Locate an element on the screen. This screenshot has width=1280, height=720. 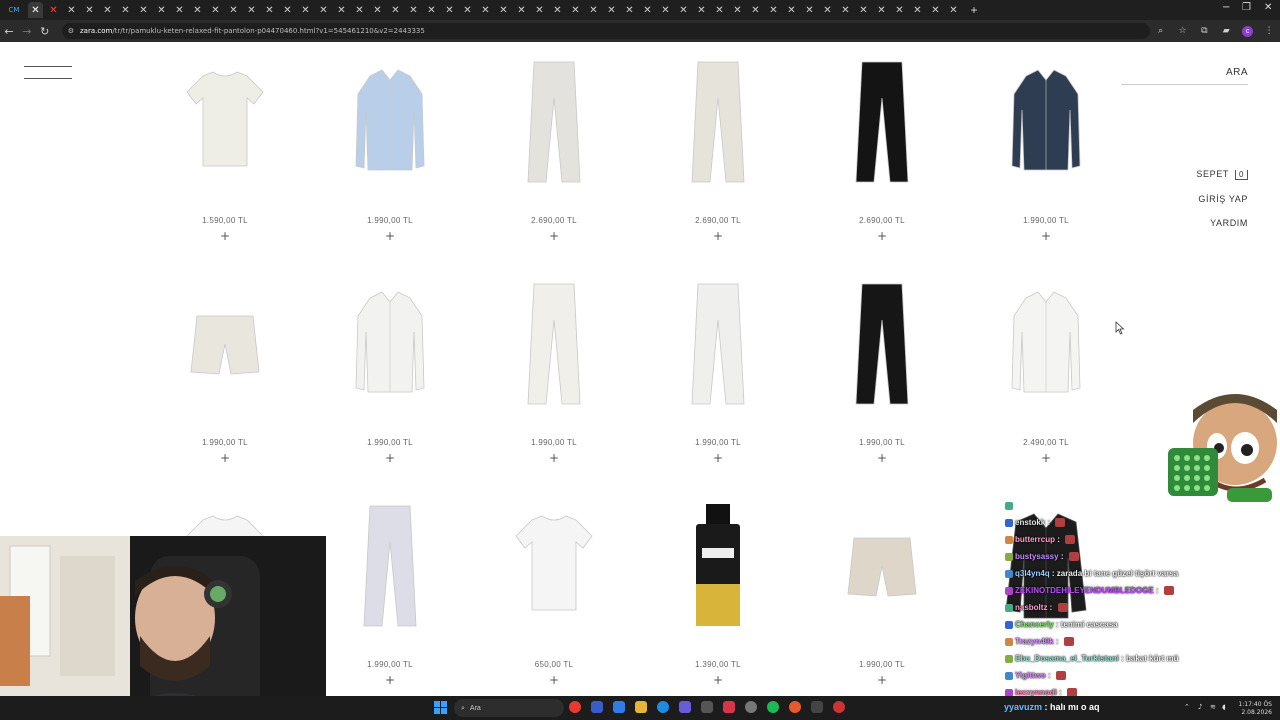
chat-username: bustysassy is located at coordinates (1037, 556).